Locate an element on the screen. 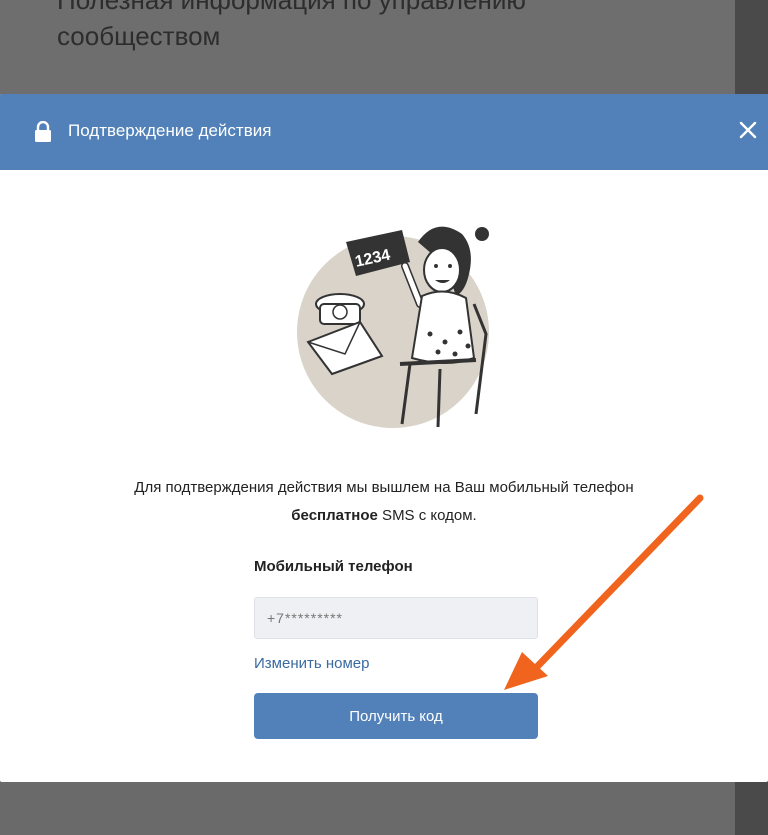 The image size is (768, 835). description-tail: SMS с кодом. is located at coordinates (427, 515).